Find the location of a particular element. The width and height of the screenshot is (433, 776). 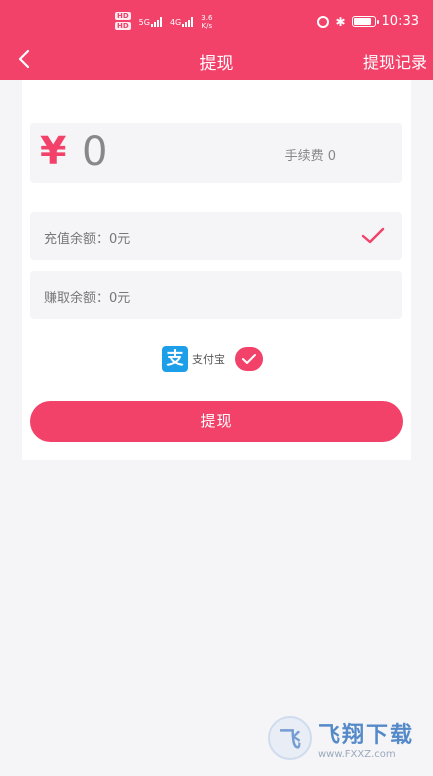

alipay-label: 支付宝 is located at coordinates (208, 359).